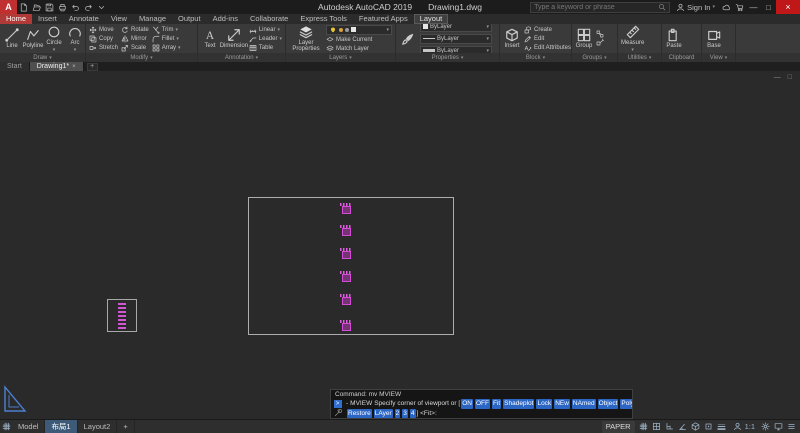 The image size is (800, 433). Describe the element at coordinates (141, 57) in the screenshot. I see `panel-label-modify: Modify ▾` at that location.